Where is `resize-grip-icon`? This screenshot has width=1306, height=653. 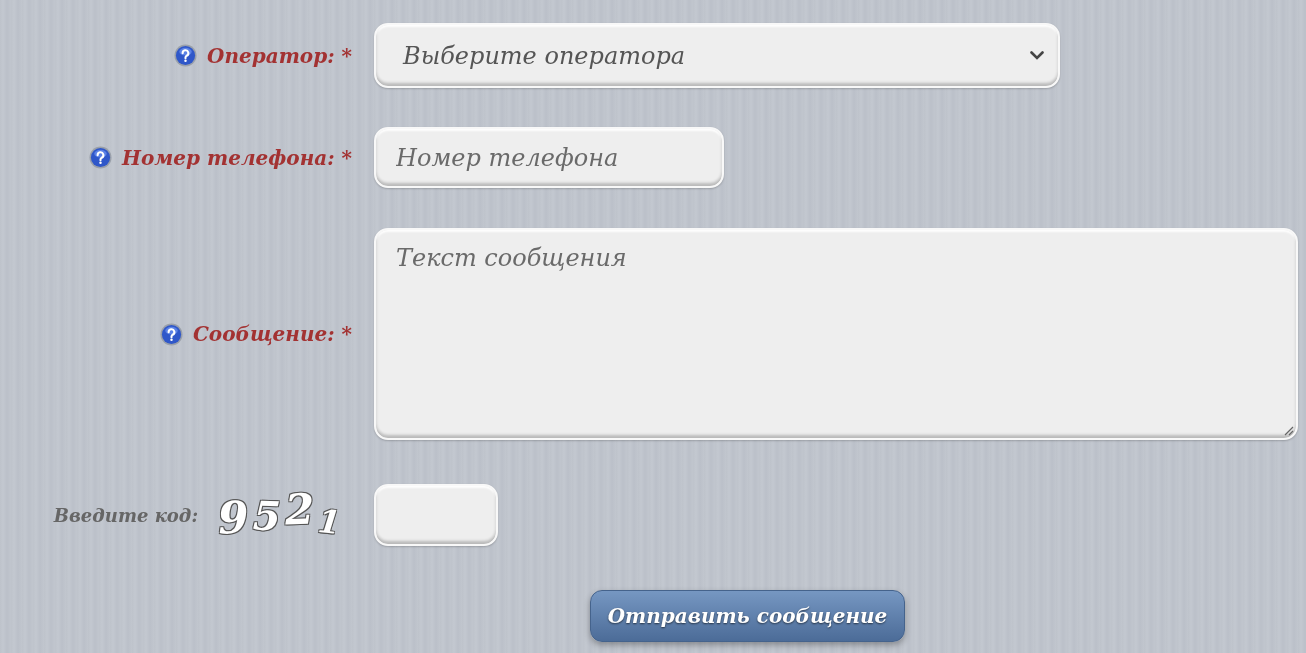 resize-grip-icon is located at coordinates (1289, 431).